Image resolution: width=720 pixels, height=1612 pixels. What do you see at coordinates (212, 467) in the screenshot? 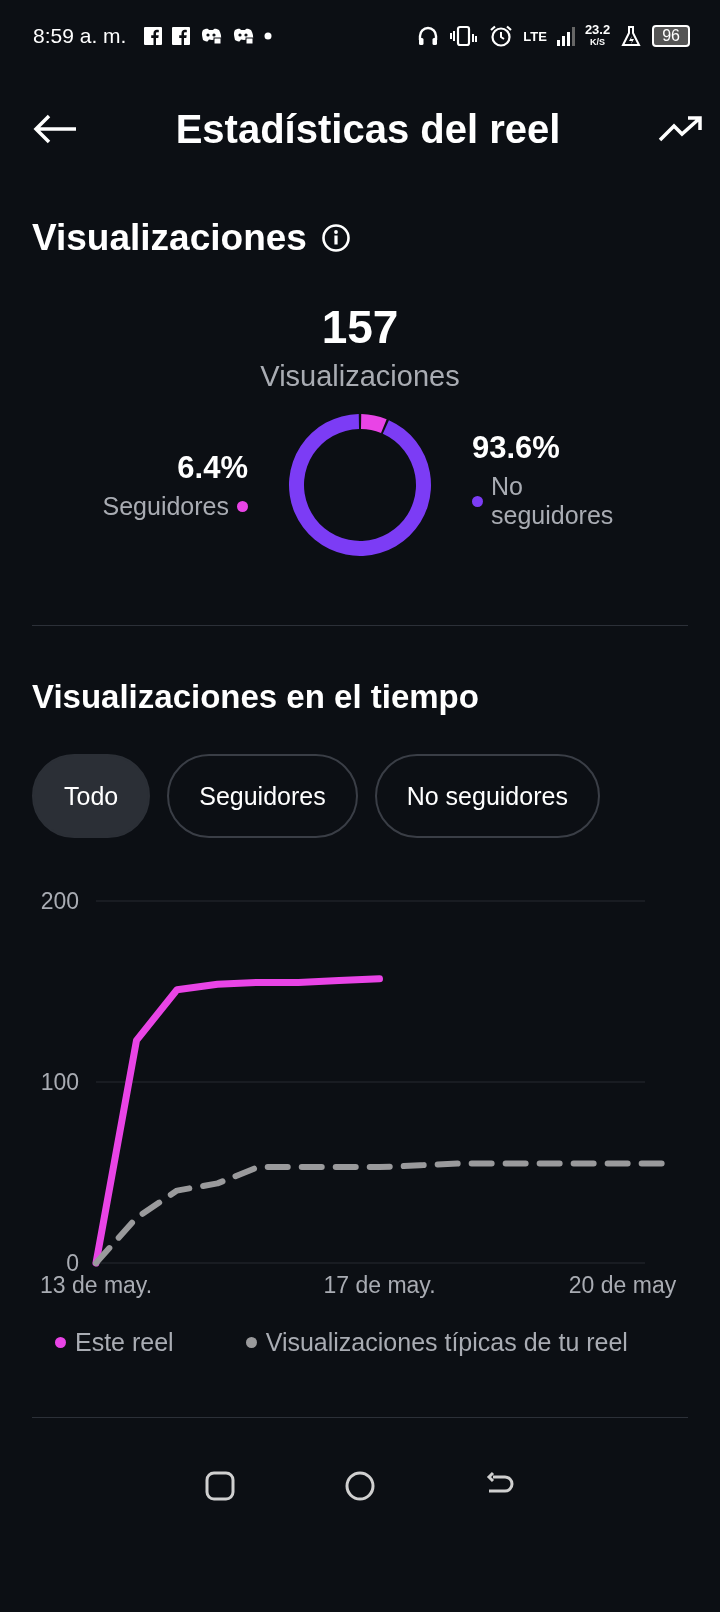
I see `percentage: 6.4%` at bounding box center [212, 467].